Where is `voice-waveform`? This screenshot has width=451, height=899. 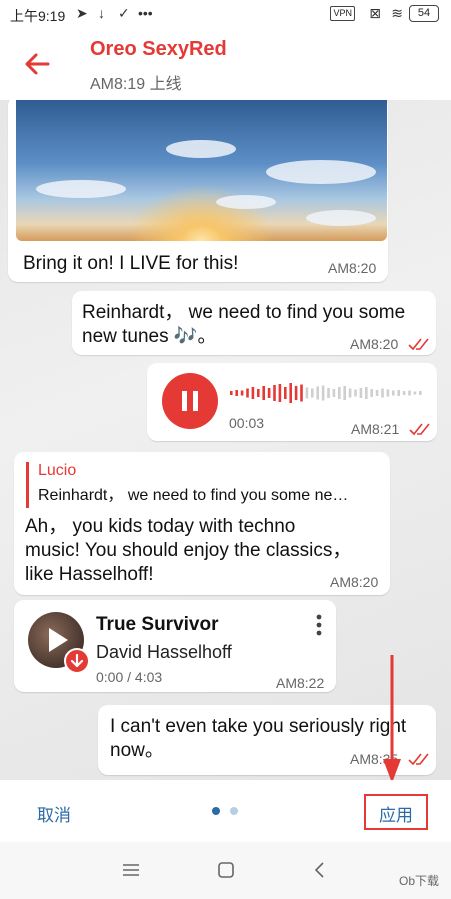
voice-waveform is located at coordinates (330, 393).